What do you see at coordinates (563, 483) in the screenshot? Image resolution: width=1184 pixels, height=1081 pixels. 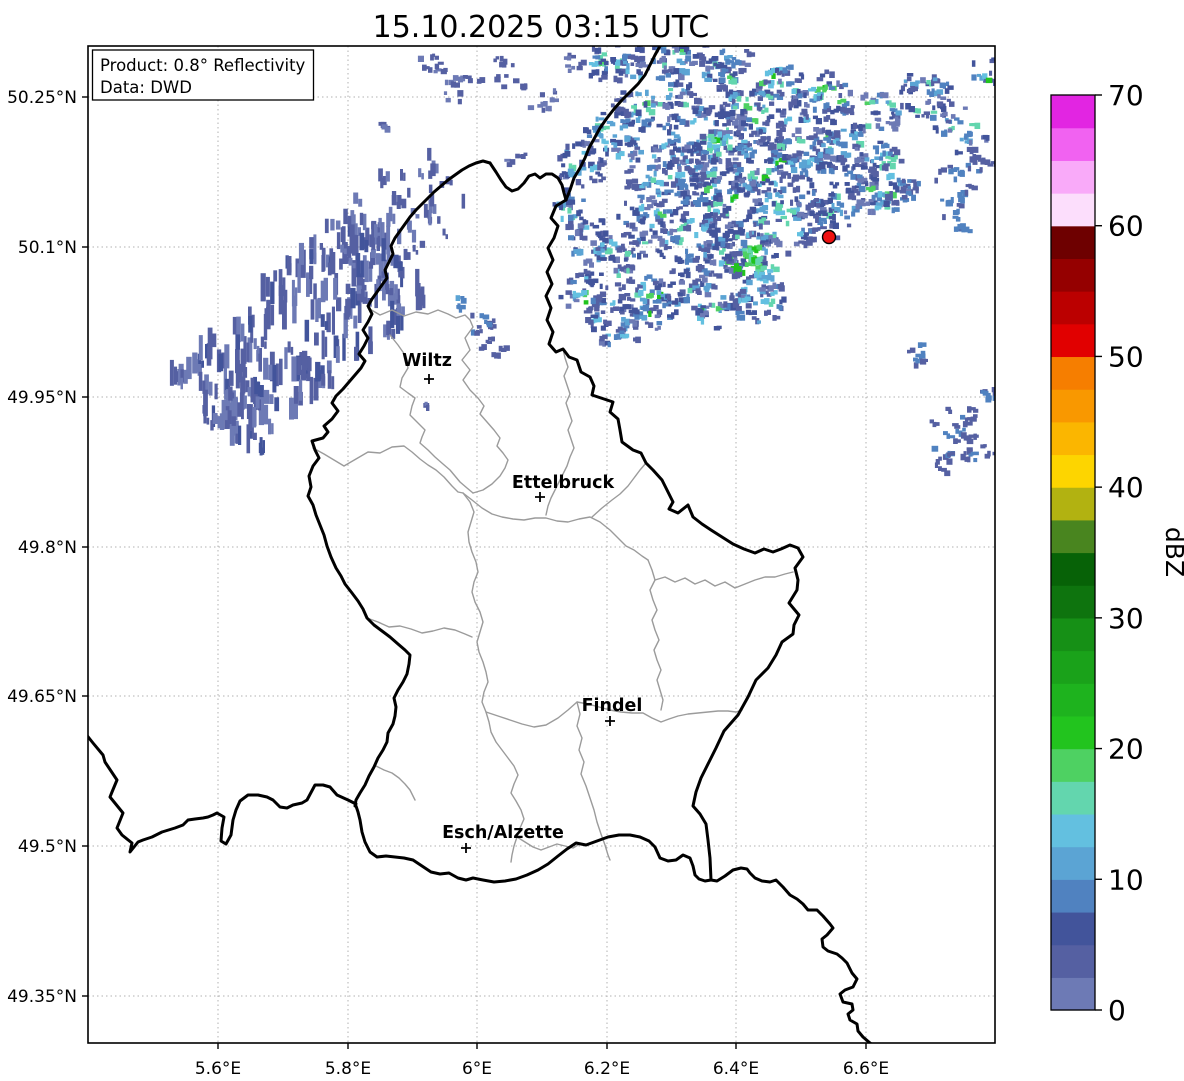 I see `city-label: Ettelbruck` at bounding box center [563, 483].